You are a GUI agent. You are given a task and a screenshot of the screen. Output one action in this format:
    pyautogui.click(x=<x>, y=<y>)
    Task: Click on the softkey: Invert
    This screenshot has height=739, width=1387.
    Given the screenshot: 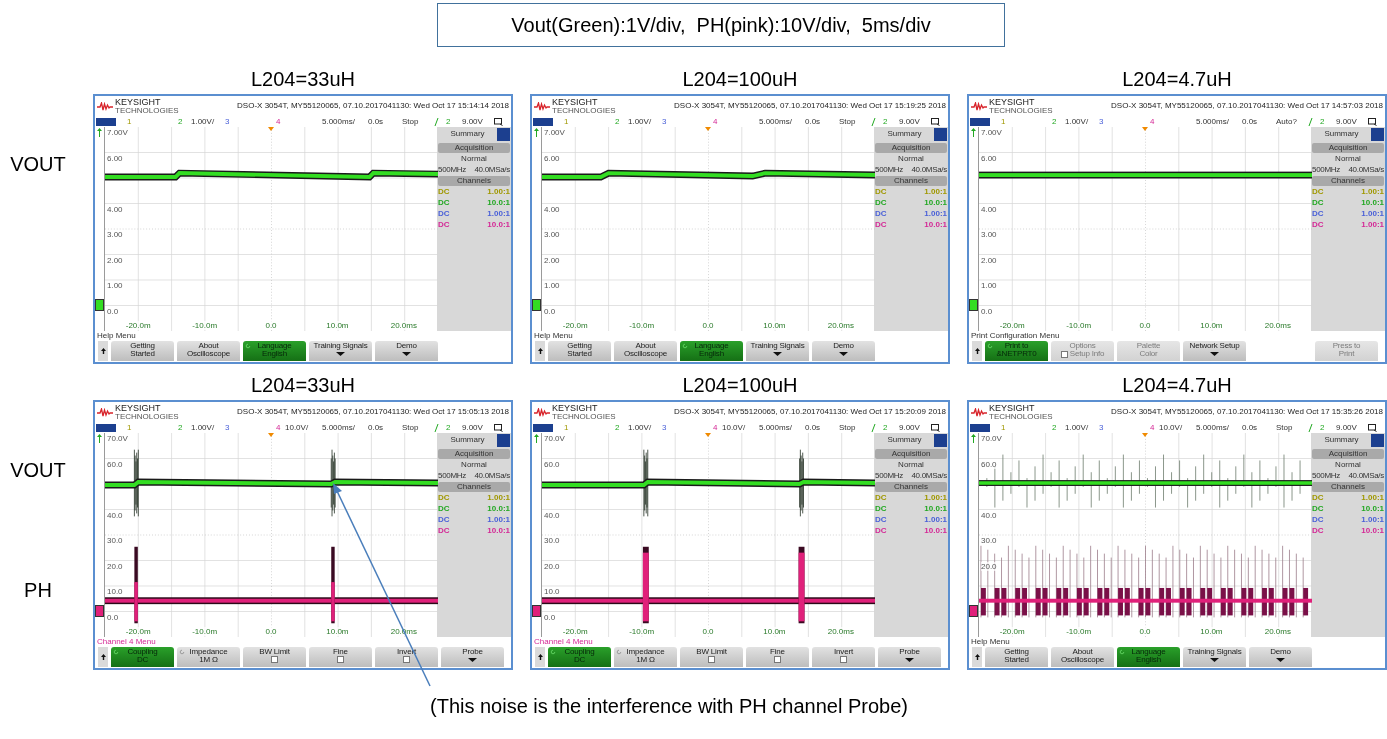 What is the action you would take?
    pyautogui.click(x=843, y=657)
    